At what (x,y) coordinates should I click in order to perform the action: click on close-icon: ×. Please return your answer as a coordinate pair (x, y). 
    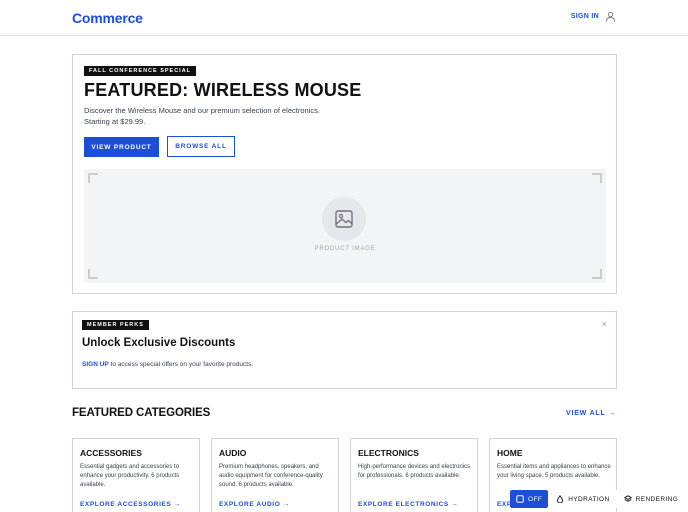
    Looking at the image, I should click on (604, 324).